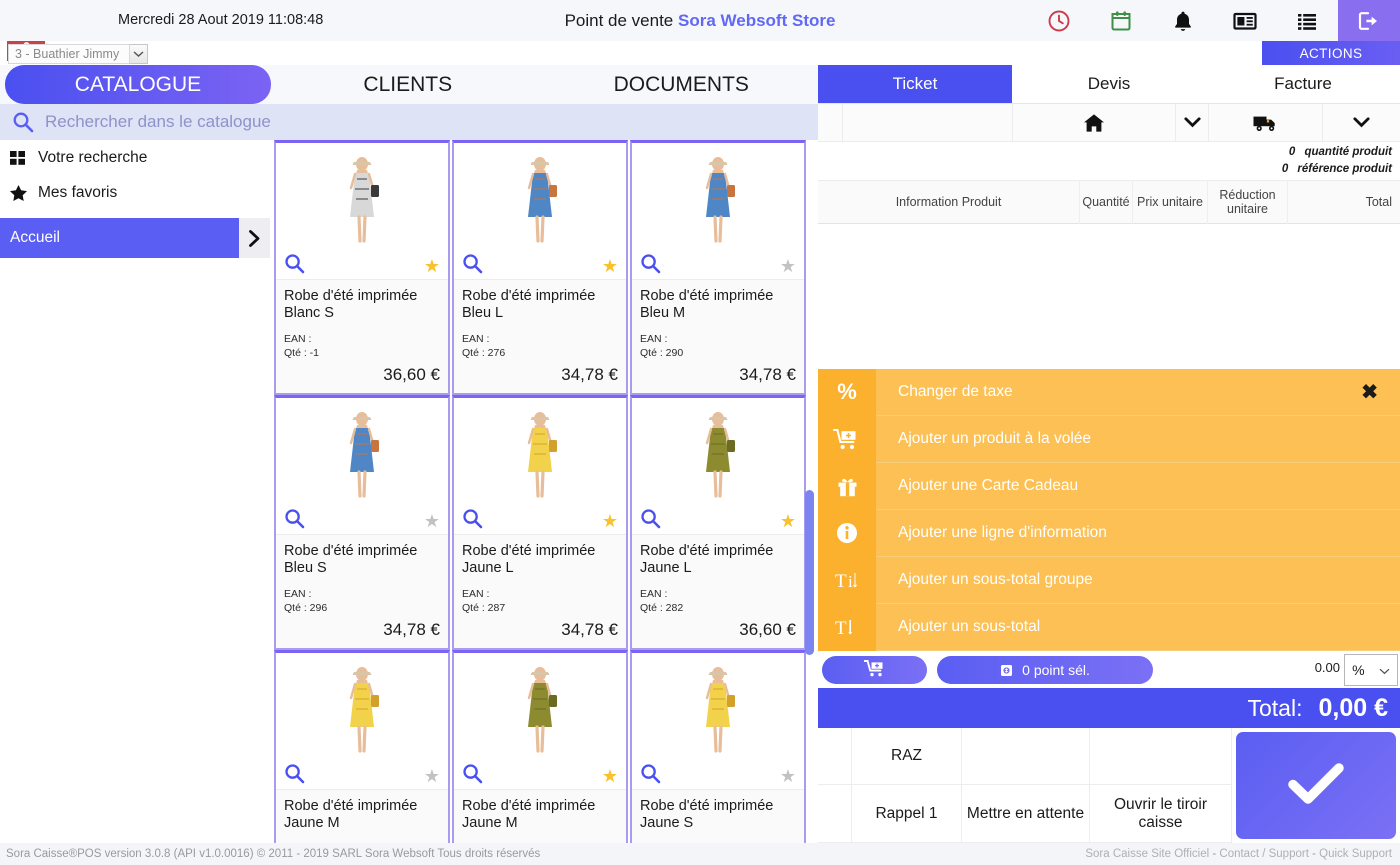  Describe the element at coordinates (874, 670) in the screenshot. I see `add-product-button` at that location.